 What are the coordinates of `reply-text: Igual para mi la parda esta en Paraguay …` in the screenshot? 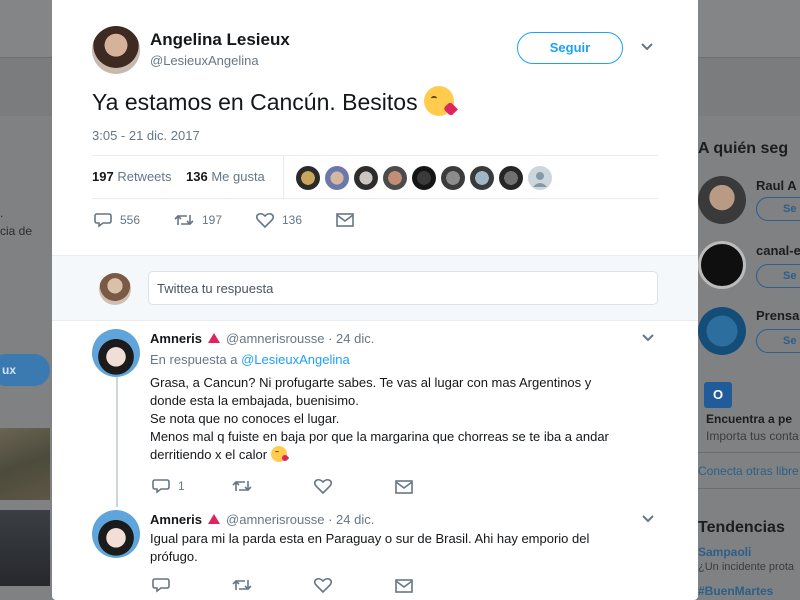 It's located at (400, 548).